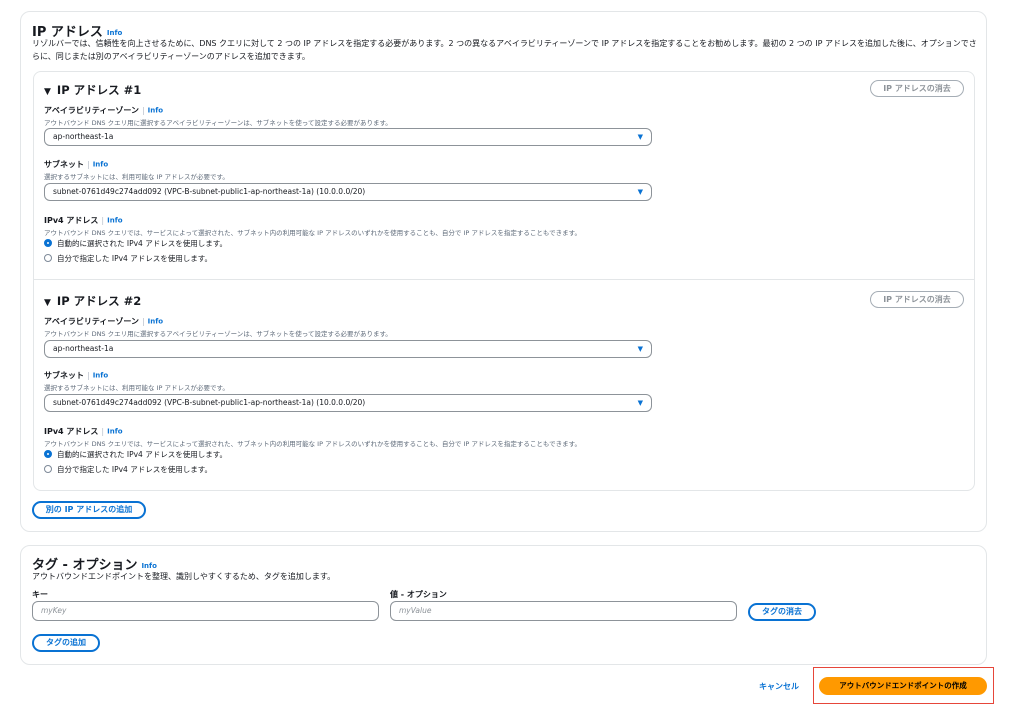 This screenshot has height=714, width=1024. I want to click on ip-entry-2-title: ▼ IP アドレス #2, so click(92, 301).